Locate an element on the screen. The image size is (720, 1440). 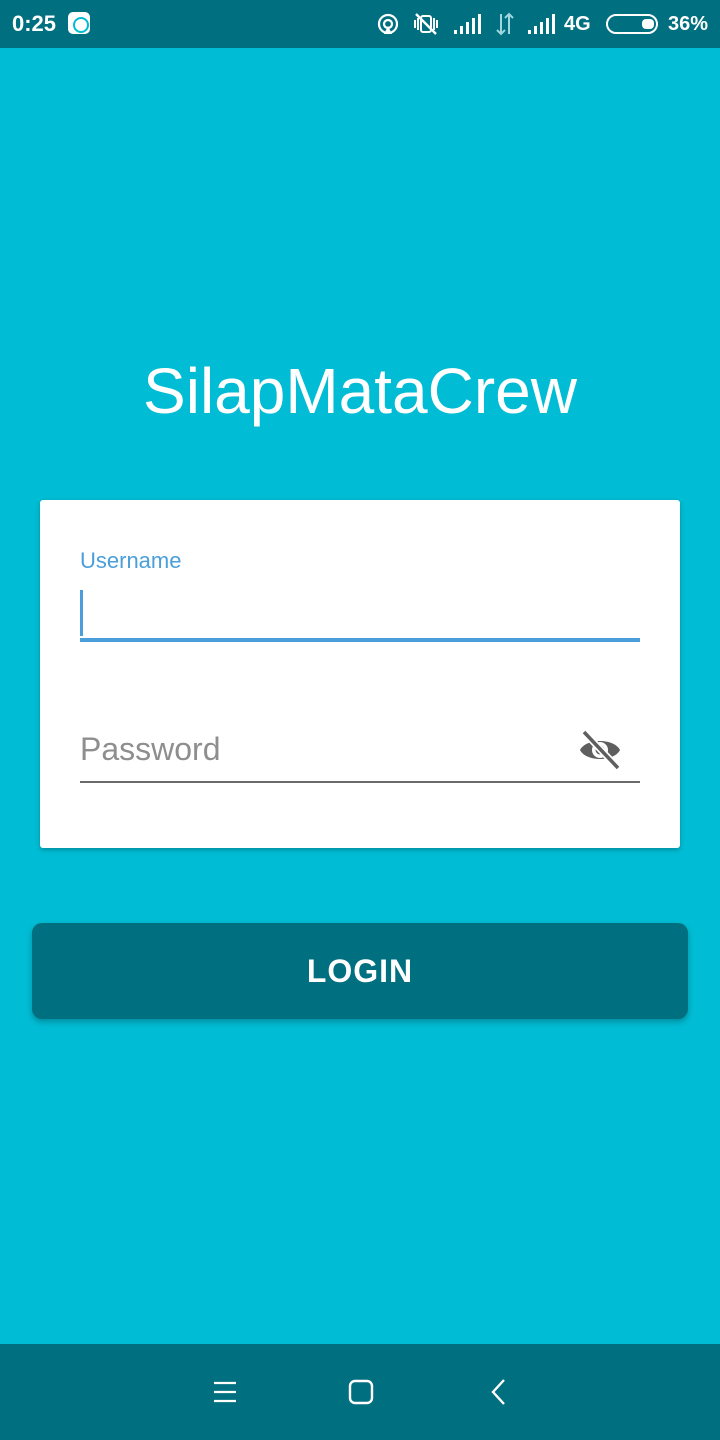
text-cursor is located at coordinates (81, 613).